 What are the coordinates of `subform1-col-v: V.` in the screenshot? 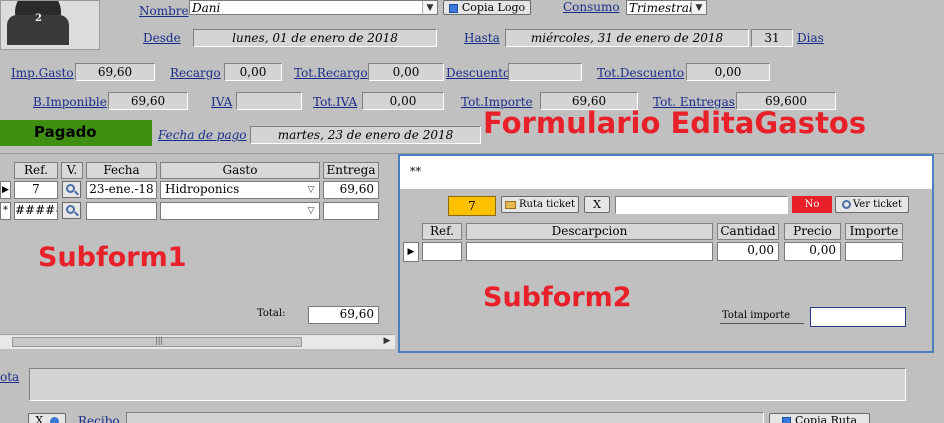 It's located at (72, 170).